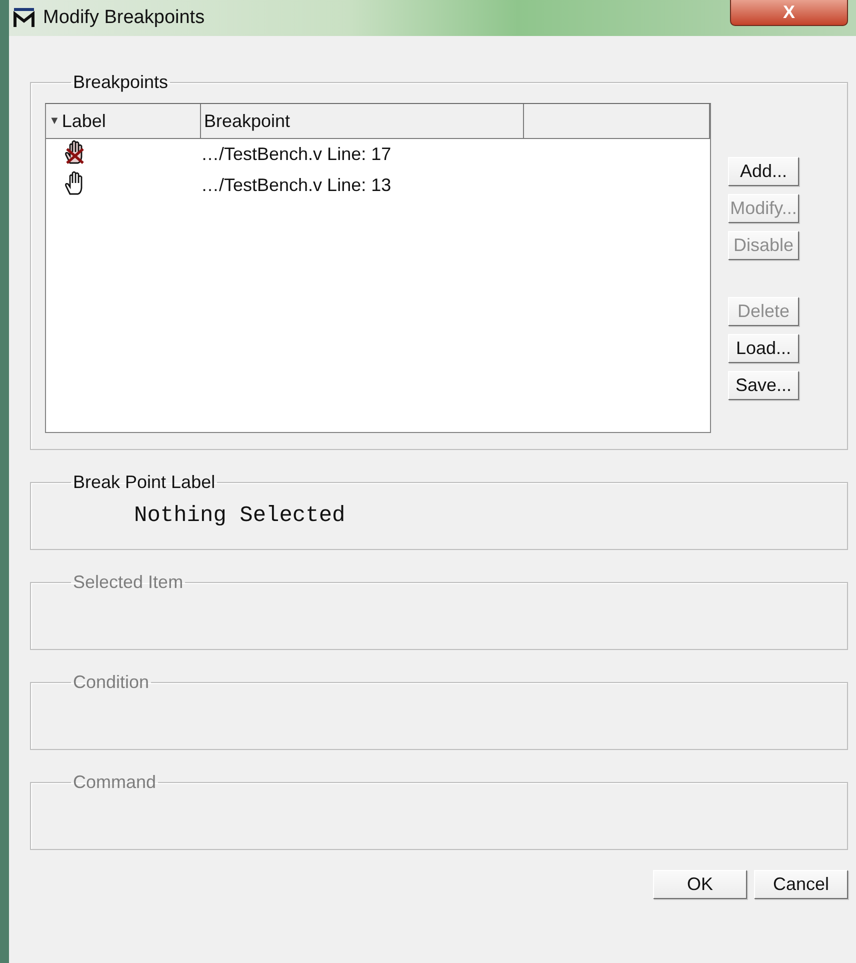 The width and height of the screenshot is (856, 963). What do you see at coordinates (128, 582) in the screenshot?
I see `group-title: Selected Item` at bounding box center [128, 582].